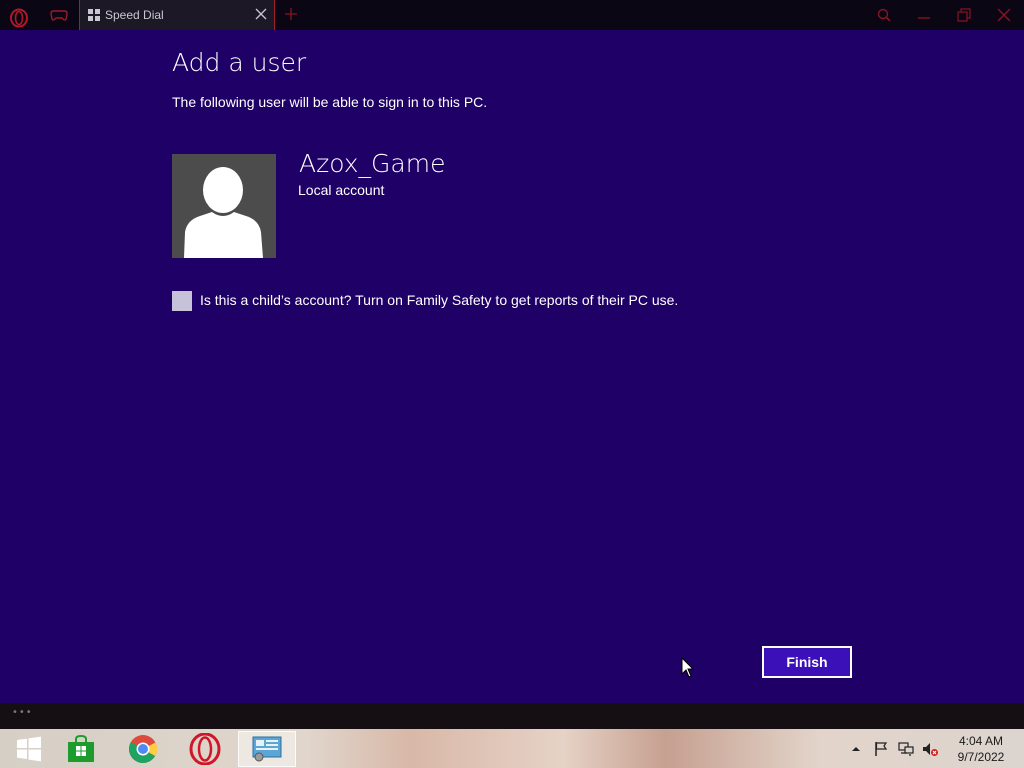 The width and height of the screenshot is (1024, 768). I want to click on control-panel-icon, so click(267, 749).